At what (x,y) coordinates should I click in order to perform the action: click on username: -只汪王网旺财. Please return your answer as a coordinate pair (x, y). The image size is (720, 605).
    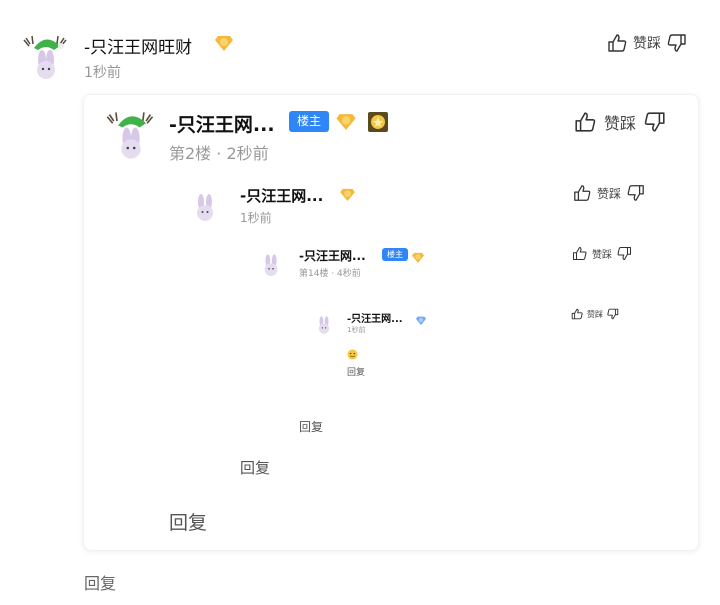
    Looking at the image, I should click on (138, 45).